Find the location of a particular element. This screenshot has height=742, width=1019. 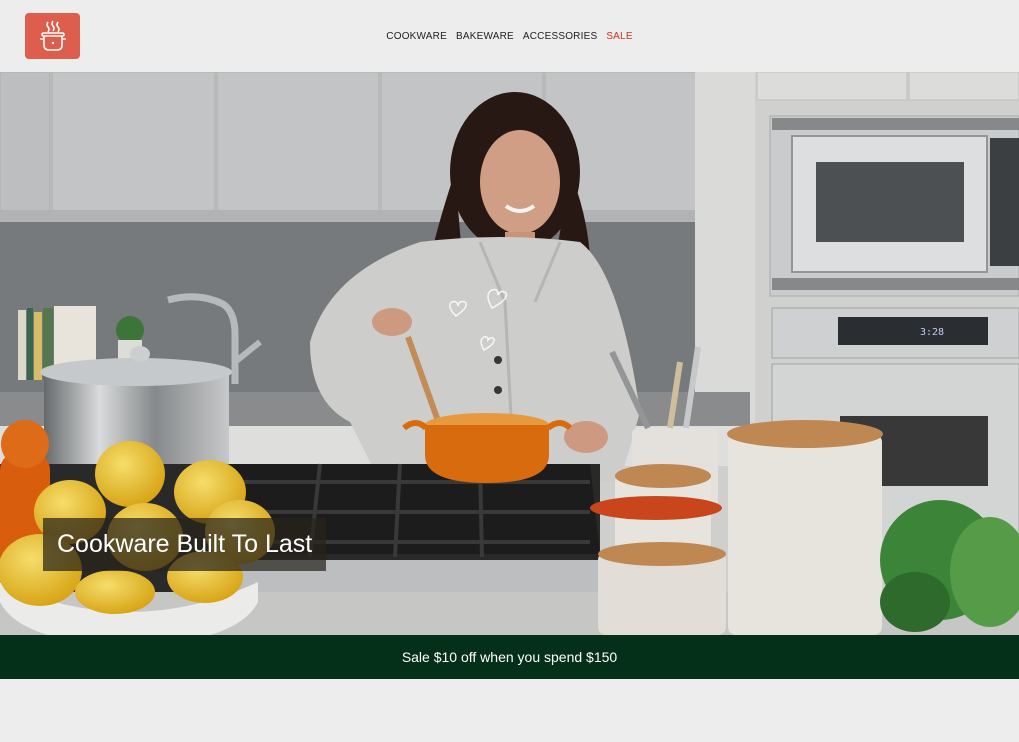

site-header: COOKWARE BAKEWARE ACCESSORIES SALE is located at coordinates (509, 36).